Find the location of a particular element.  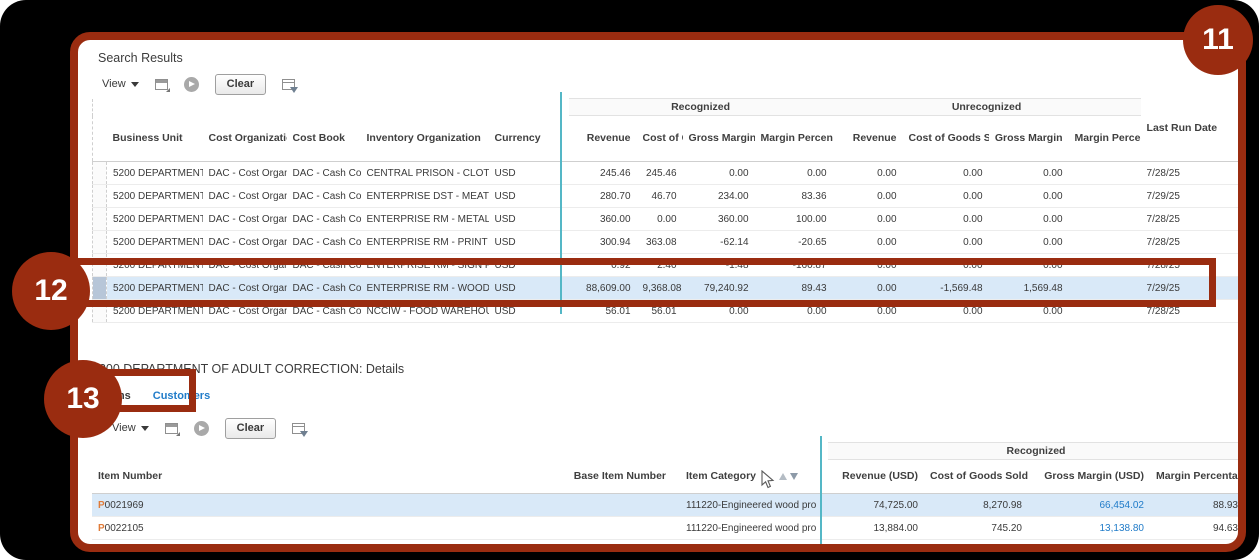

cell-recognized-margin-percentage: 0.00 is located at coordinates (793, 173).